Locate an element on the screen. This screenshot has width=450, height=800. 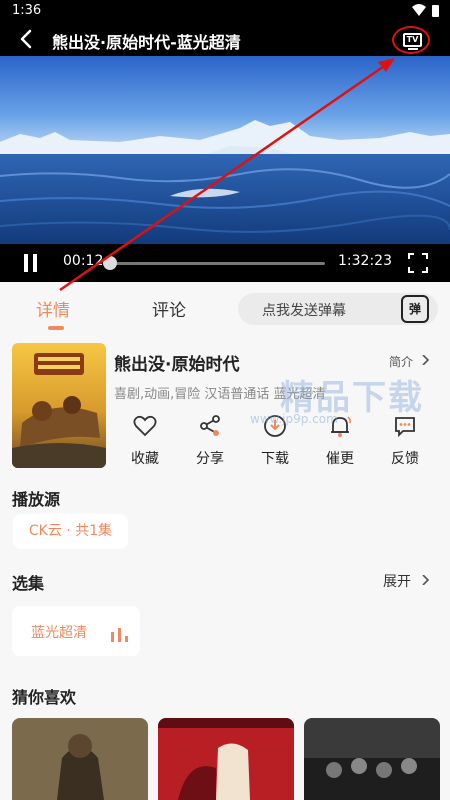
recommend-heading: 猜你喜欢 is located at coordinates (44, 697).